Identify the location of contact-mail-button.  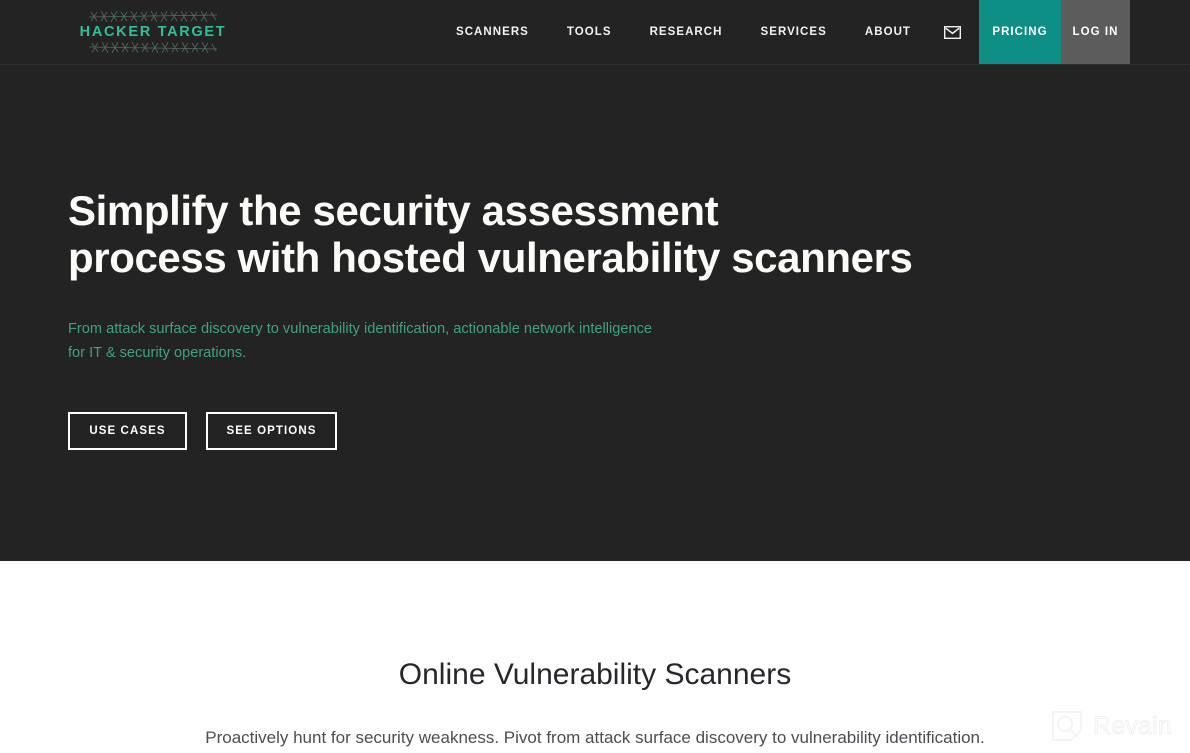
(954, 32).